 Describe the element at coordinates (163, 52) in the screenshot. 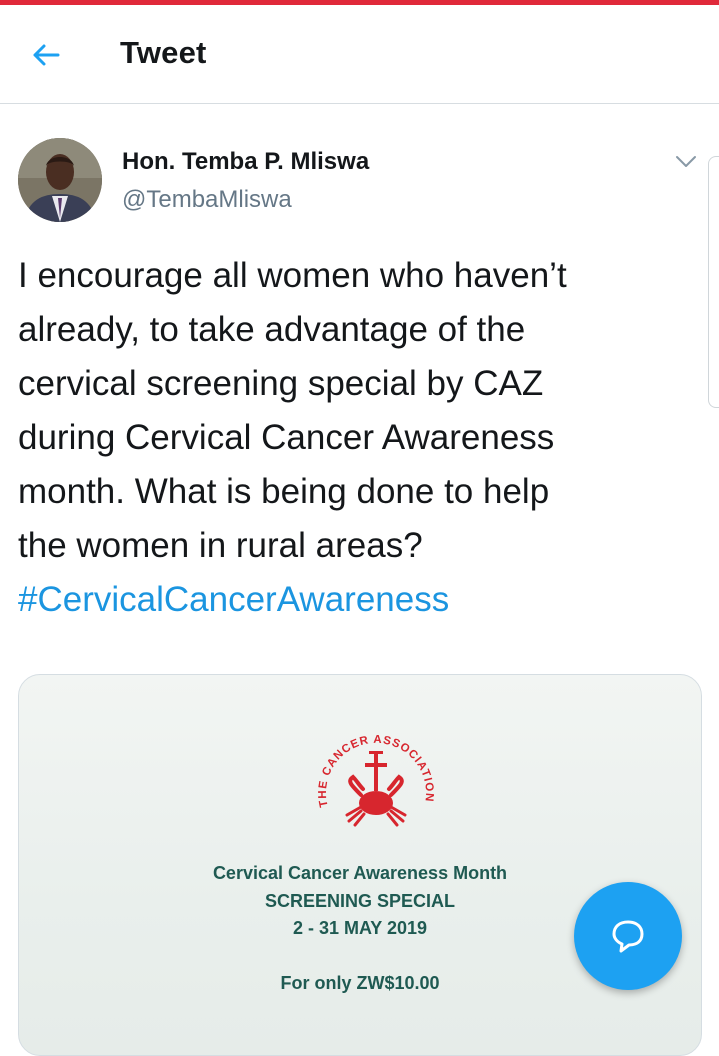

I see `page-title: Tweet` at that location.